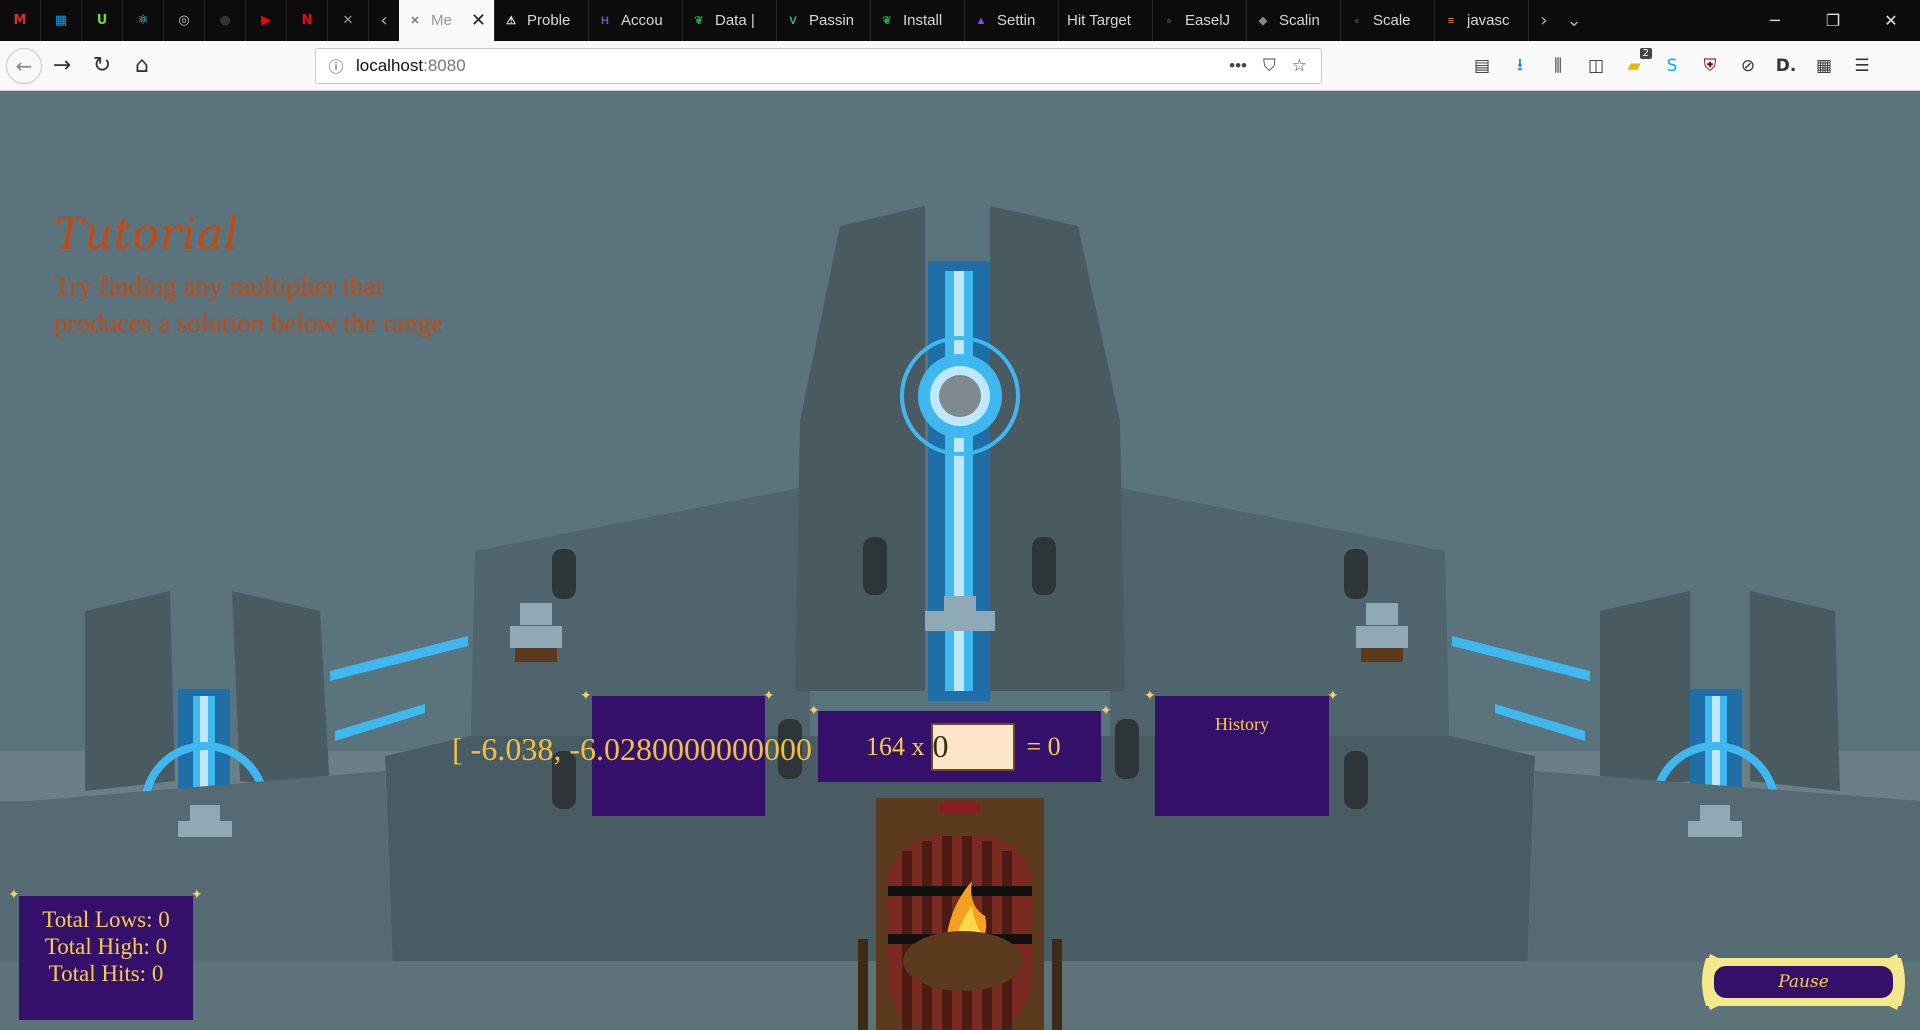 The width and height of the screenshot is (1920, 1030). I want to click on tab-scroll-right-button: ›, so click(1544, 20).